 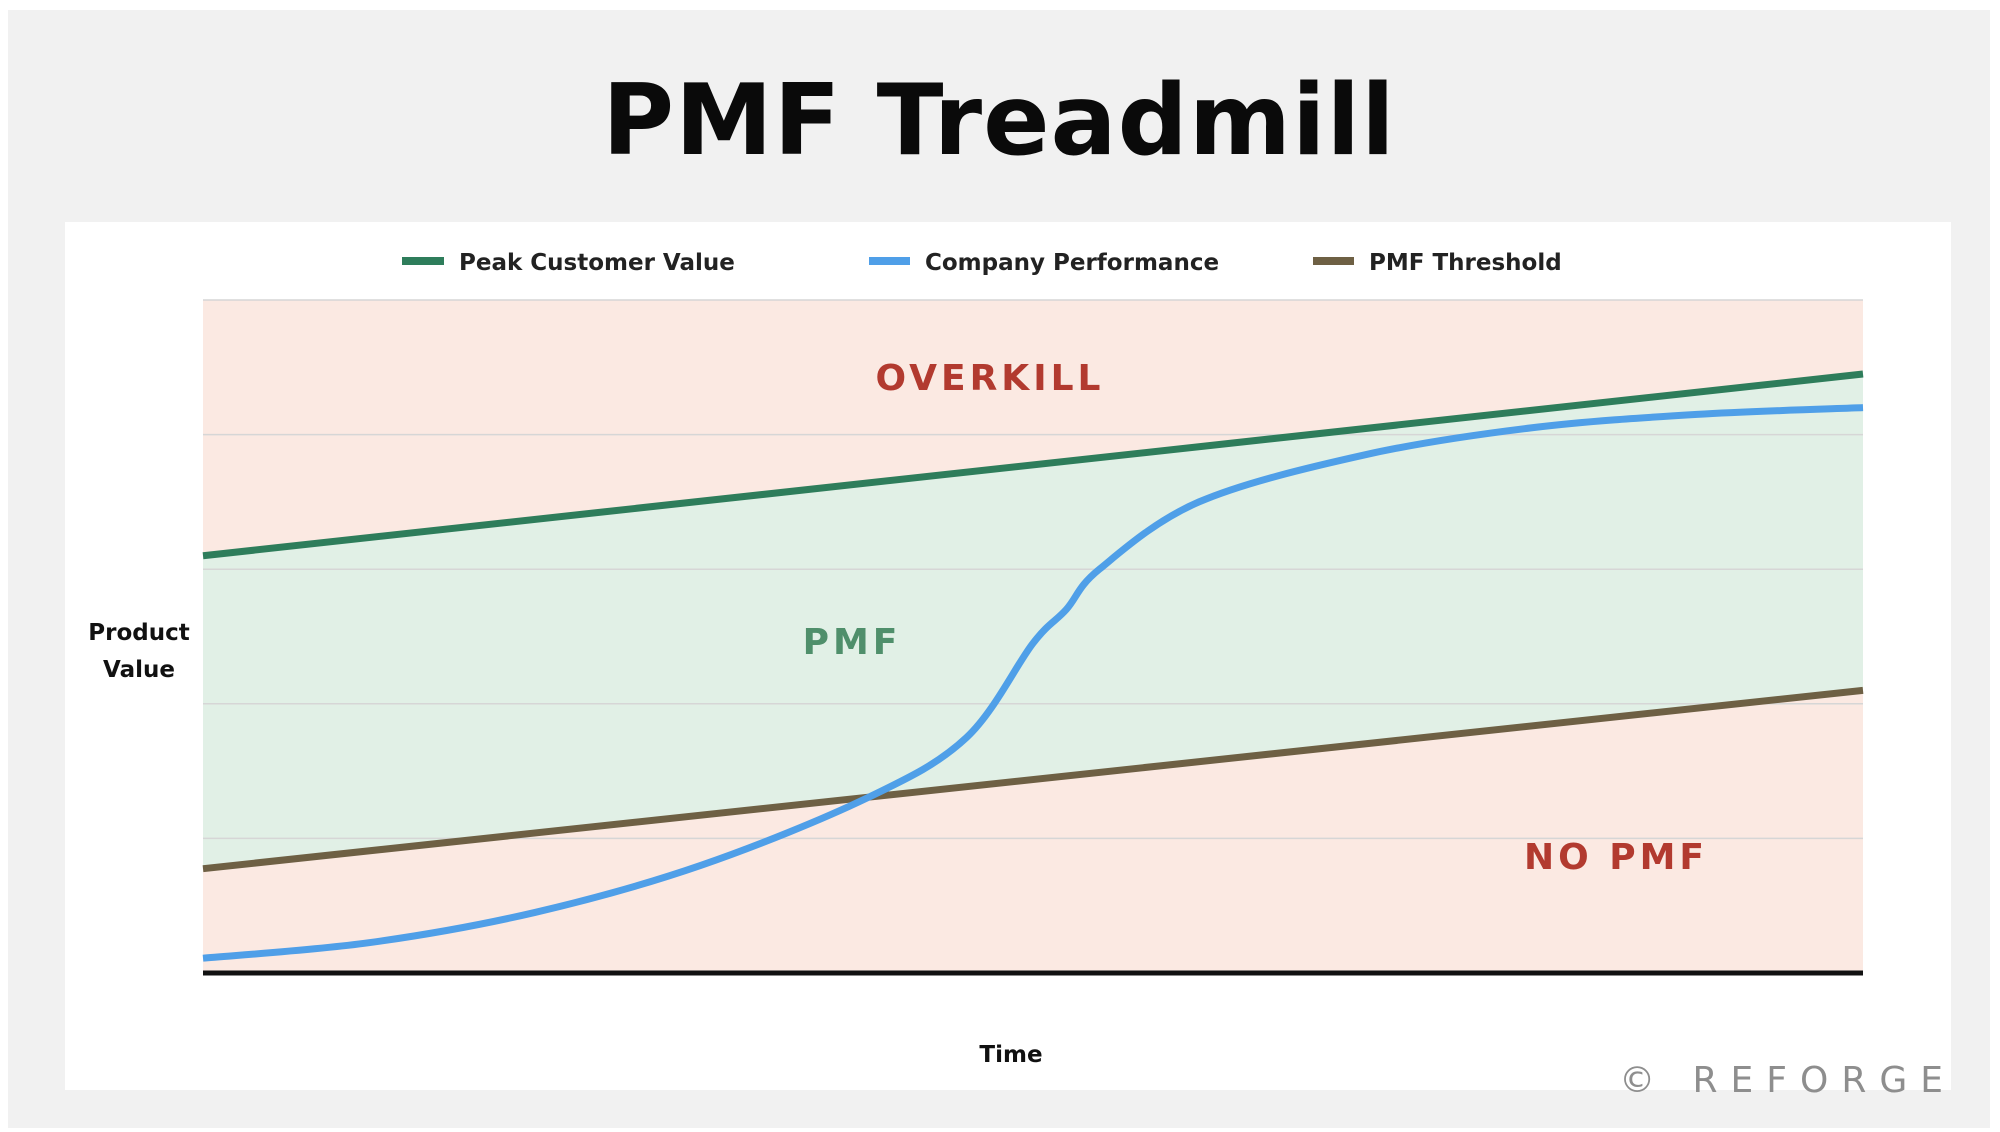 I want to click on x-axis-label: Time, so click(x=1010, y=1055).